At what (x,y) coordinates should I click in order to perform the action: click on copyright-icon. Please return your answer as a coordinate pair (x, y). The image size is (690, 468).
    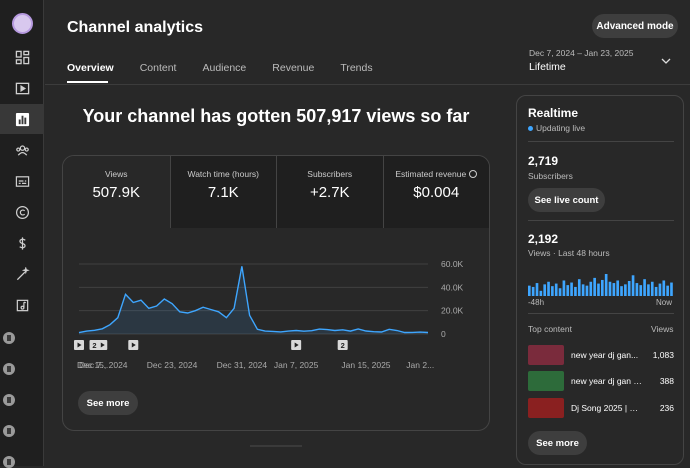
    Looking at the image, I should click on (22, 212).